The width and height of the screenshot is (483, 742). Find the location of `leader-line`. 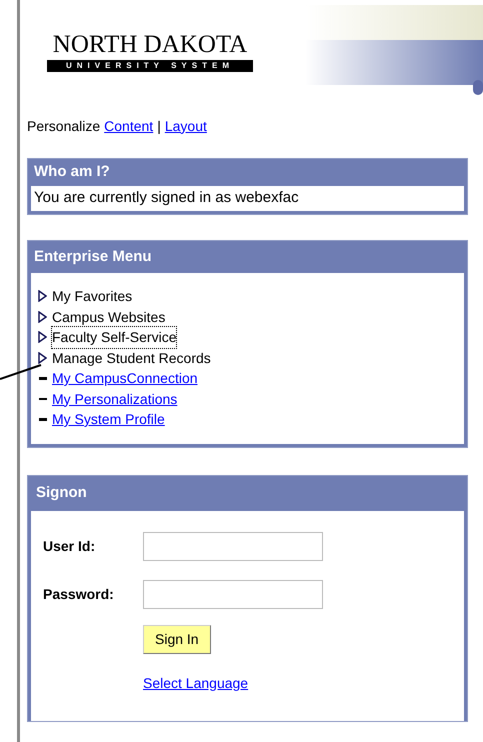

leader-line is located at coordinates (21, 372).